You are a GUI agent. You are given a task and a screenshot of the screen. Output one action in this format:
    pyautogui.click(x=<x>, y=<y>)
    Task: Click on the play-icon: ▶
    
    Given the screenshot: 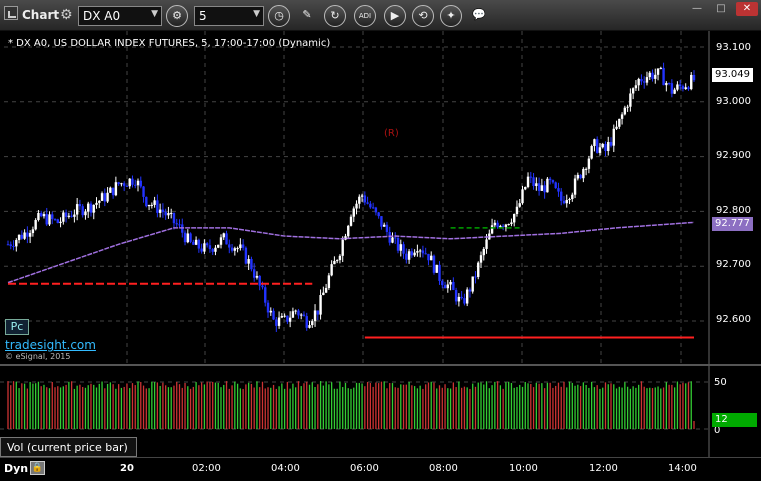 What is the action you would take?
    pyautogui.click(x=395, y=16)
    